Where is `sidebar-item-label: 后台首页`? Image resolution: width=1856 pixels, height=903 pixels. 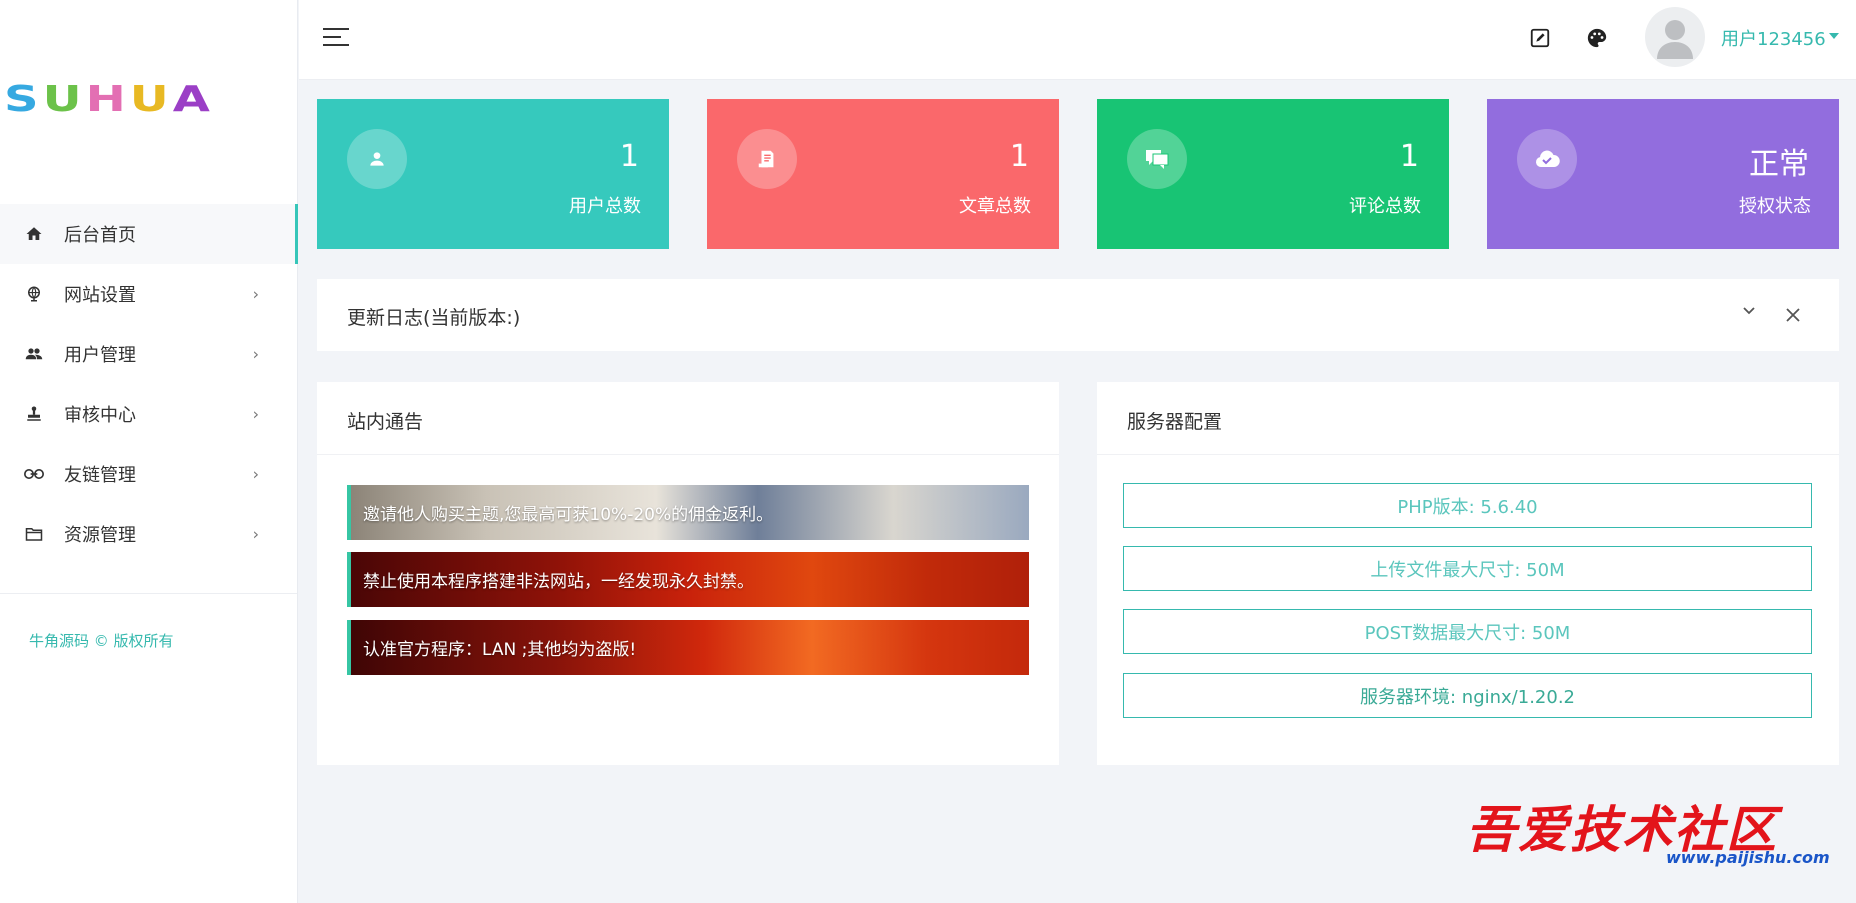
sidebar-item-label: 后台首页 is located at coordinates (100, 235).